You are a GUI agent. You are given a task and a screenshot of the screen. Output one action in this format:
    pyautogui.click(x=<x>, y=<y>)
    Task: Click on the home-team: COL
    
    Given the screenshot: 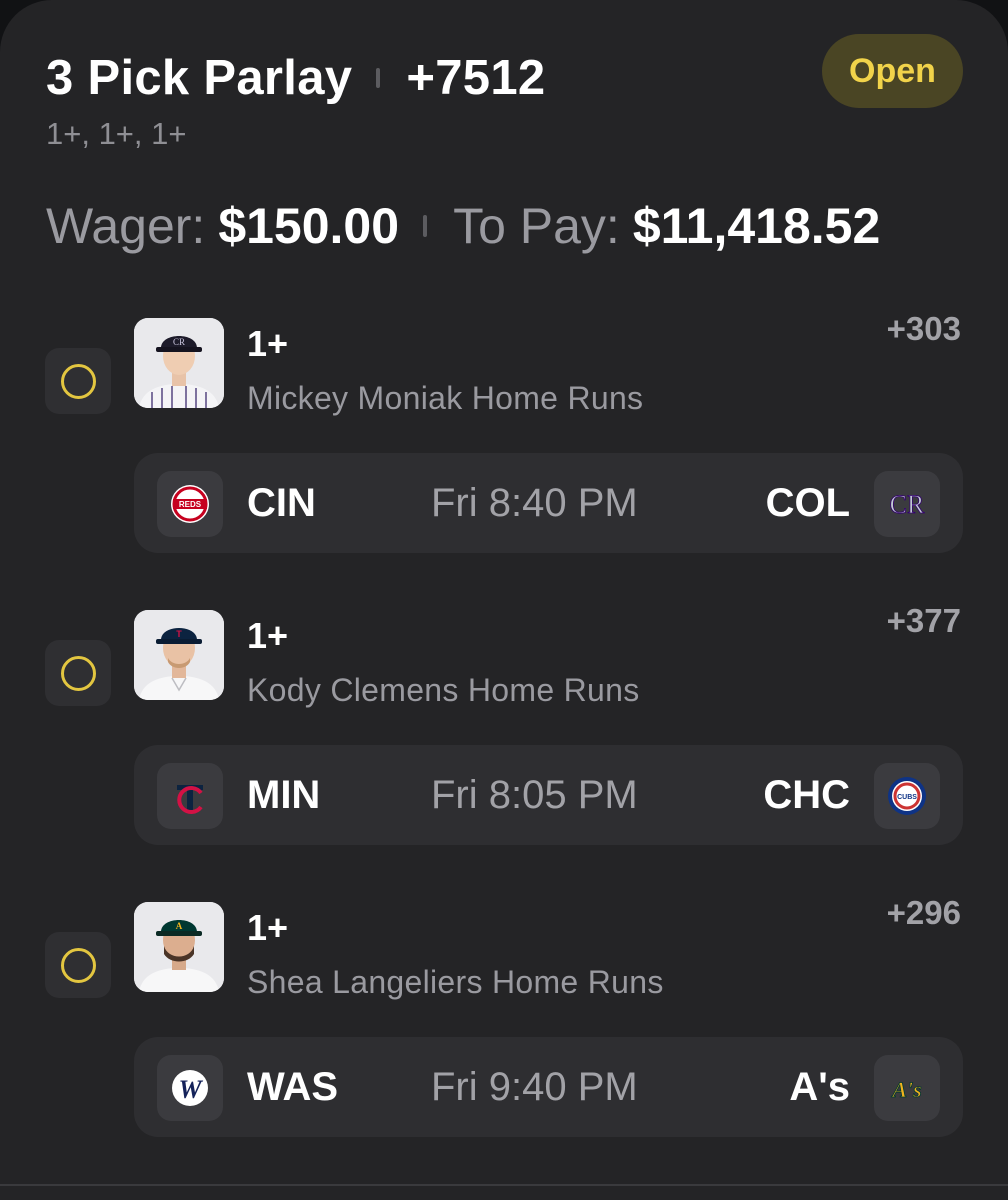 What is the action you would take?
    pyautogui.click(x=807, y=503)
    